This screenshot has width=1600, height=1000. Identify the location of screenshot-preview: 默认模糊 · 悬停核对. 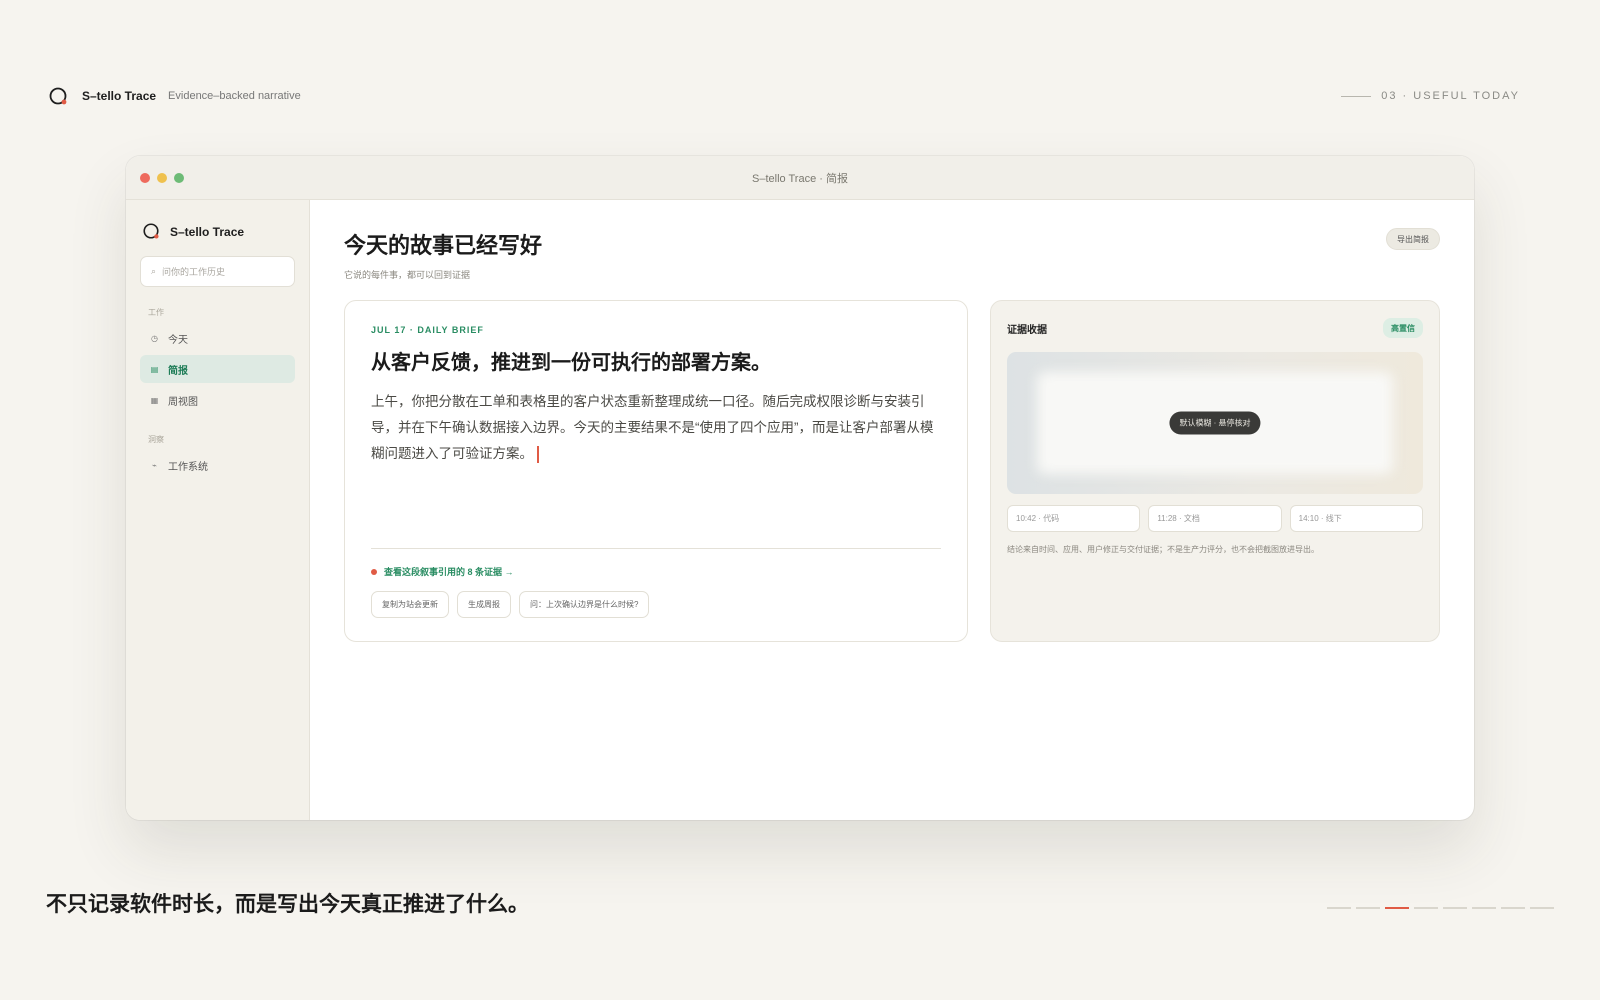
(1215, 423).